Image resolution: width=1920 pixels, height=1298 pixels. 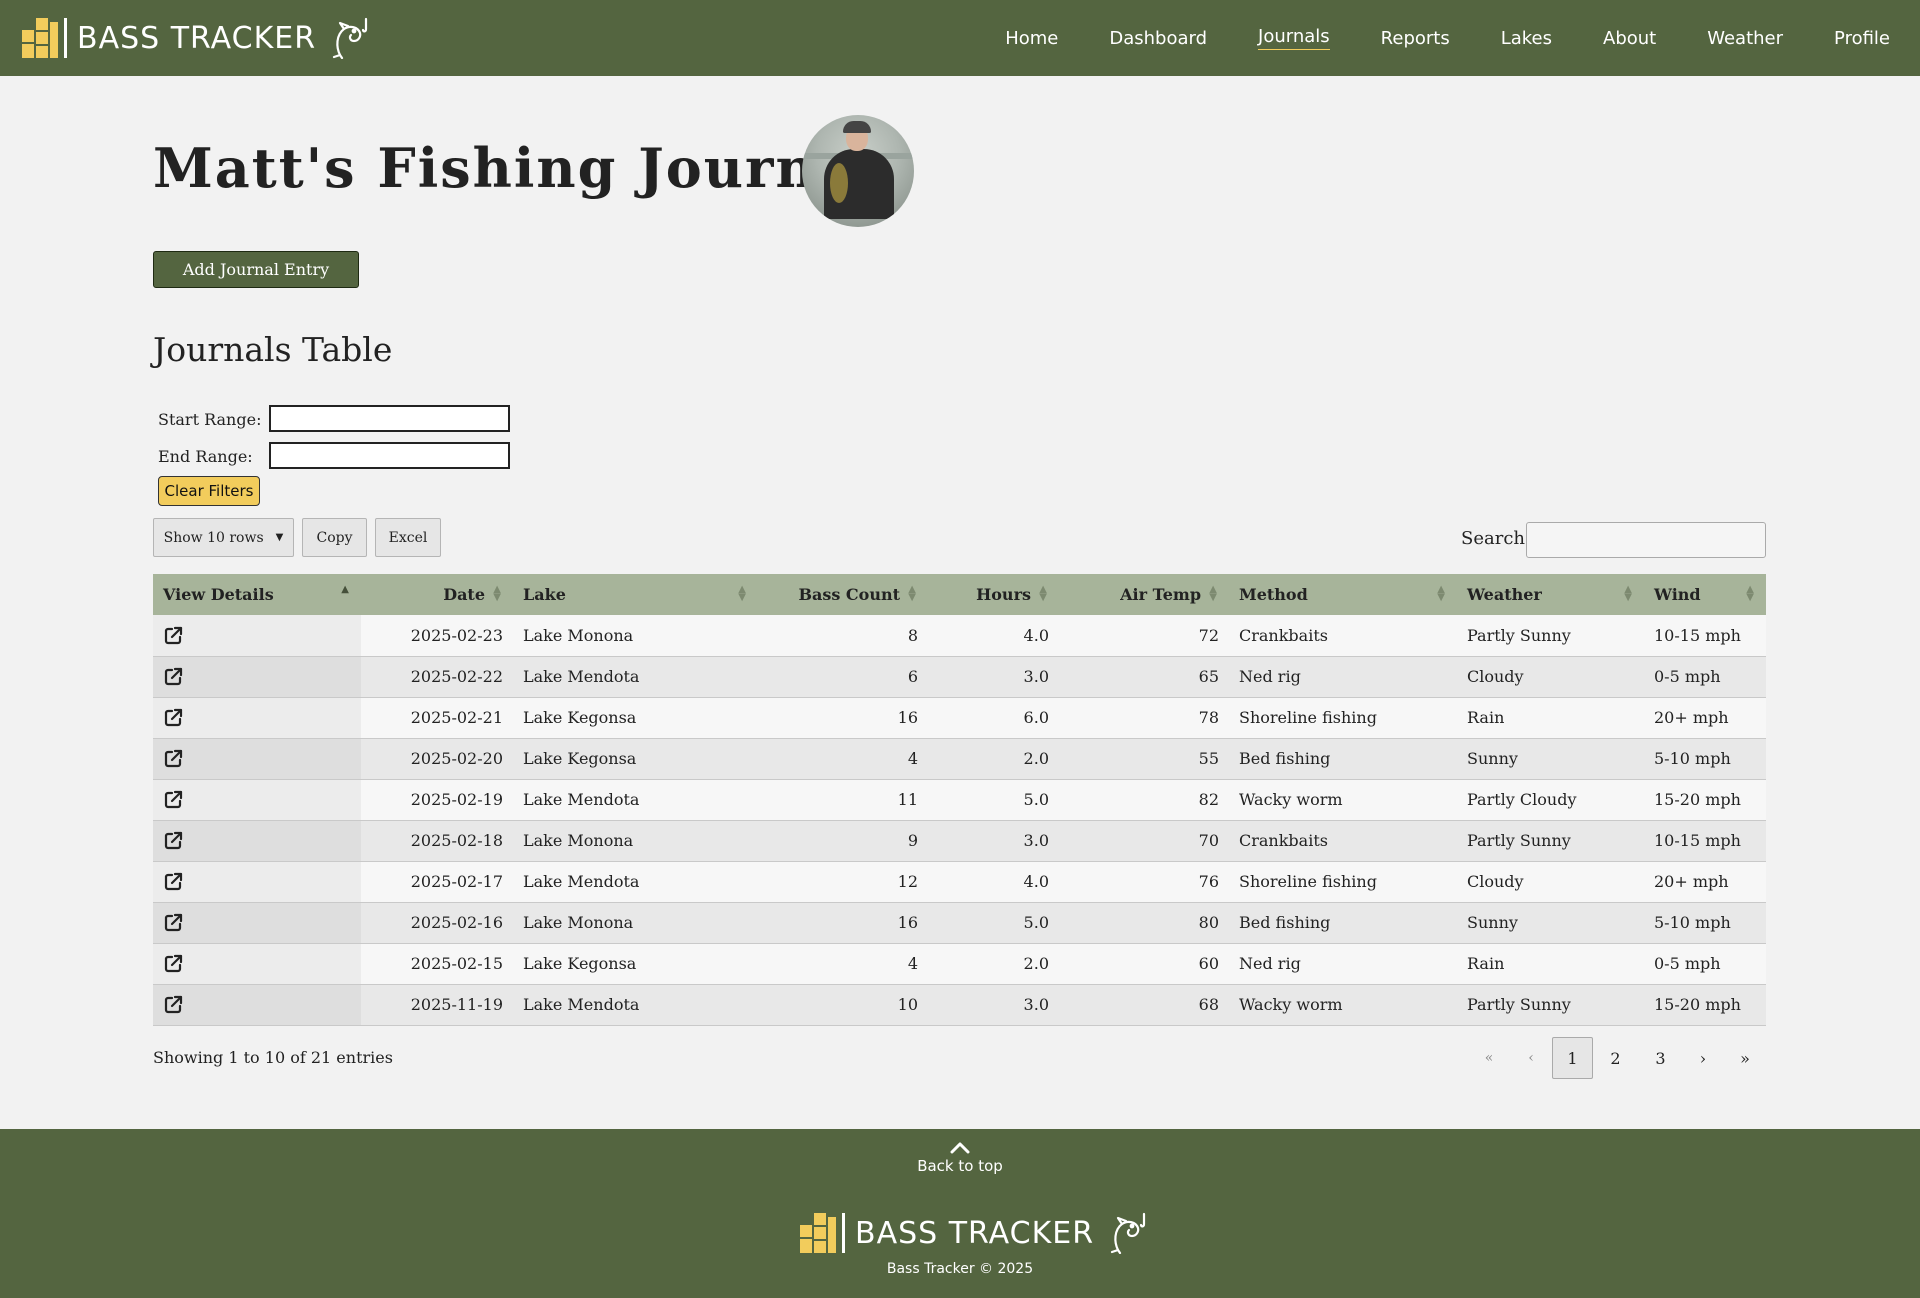 What do you see at coordinates (218, 594) in the screenshot?
I see `col-view-details-label: View Details` at bounding box center [218, 594].